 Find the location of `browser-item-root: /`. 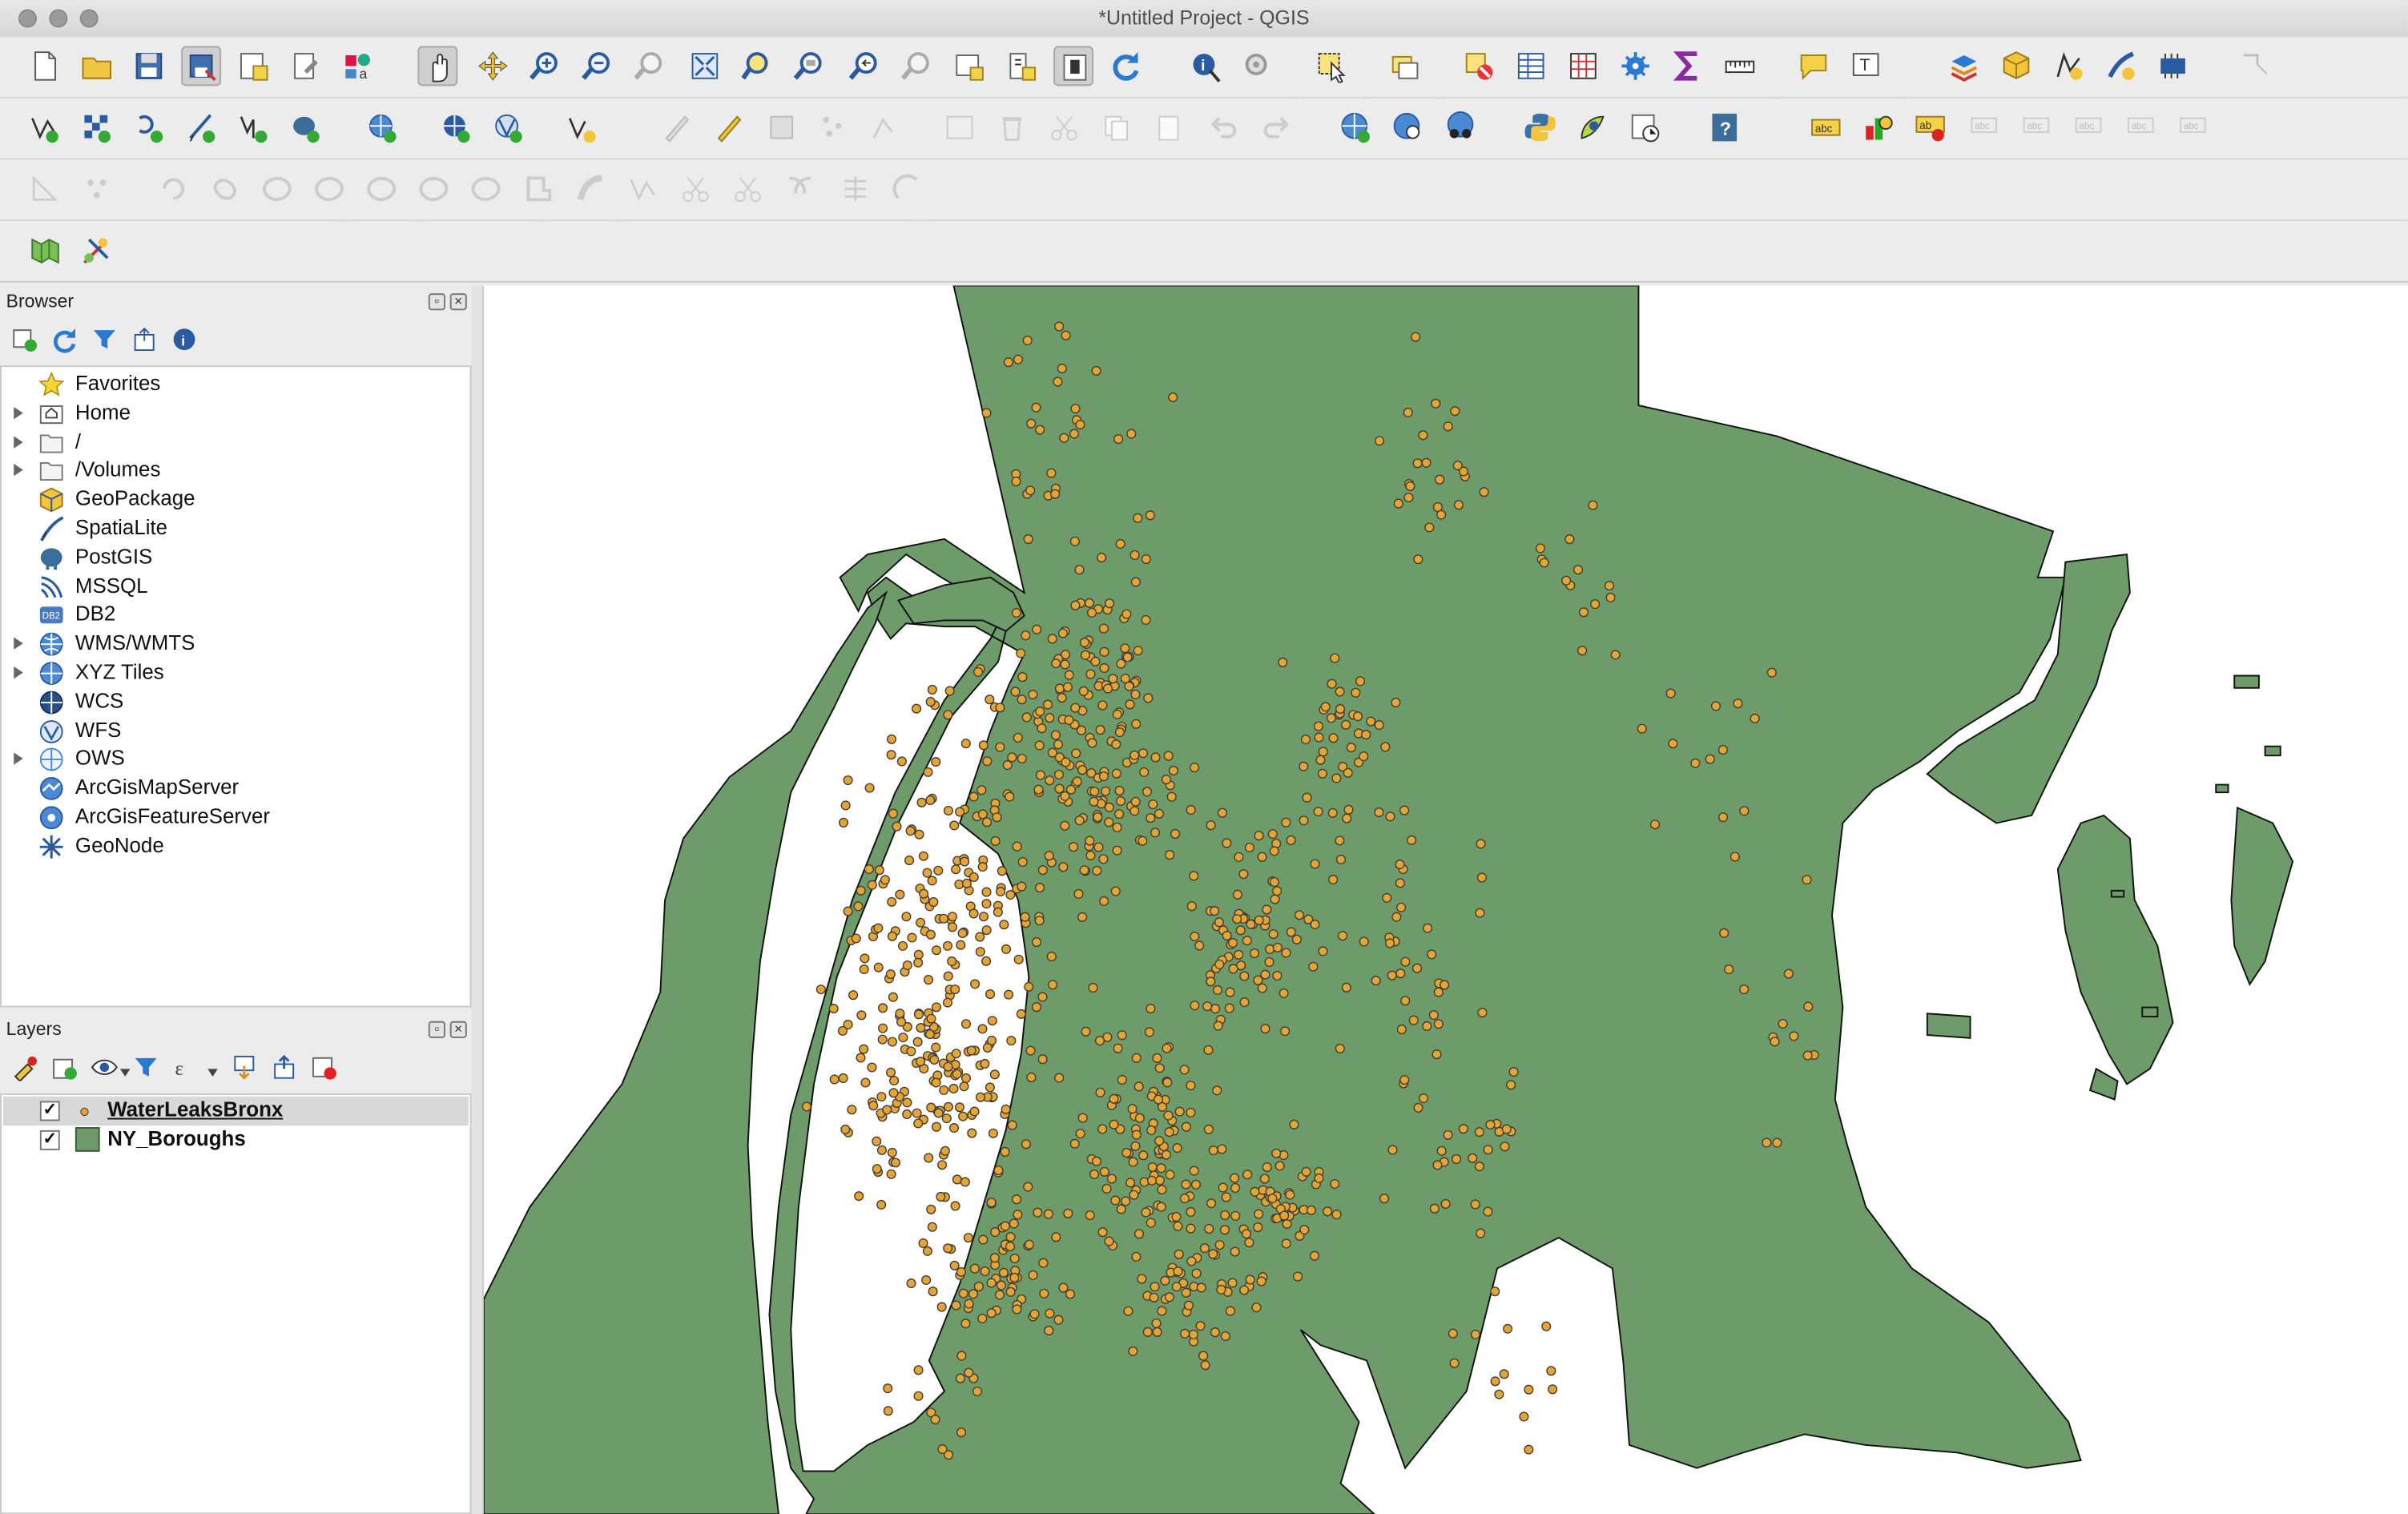

browser-item-root: / is located at coordinates (236, 442).